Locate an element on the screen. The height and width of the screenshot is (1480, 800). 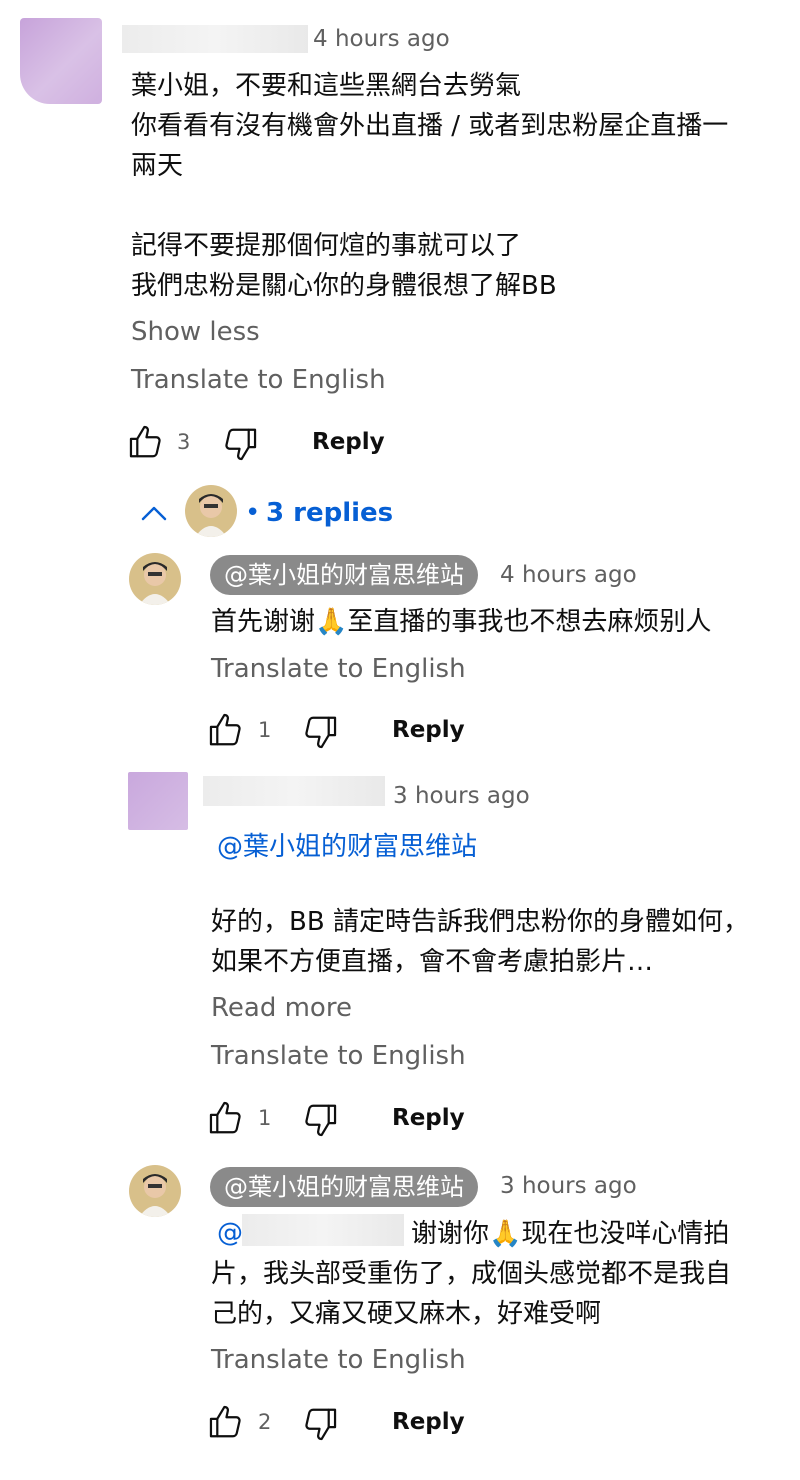
commenter-avatar is located at coordinates (61, 61).